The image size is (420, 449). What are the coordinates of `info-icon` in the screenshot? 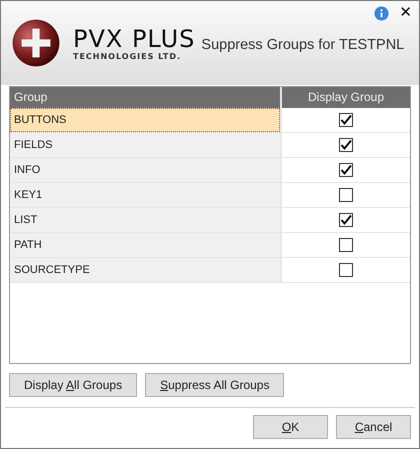 It's located at (381, 13).